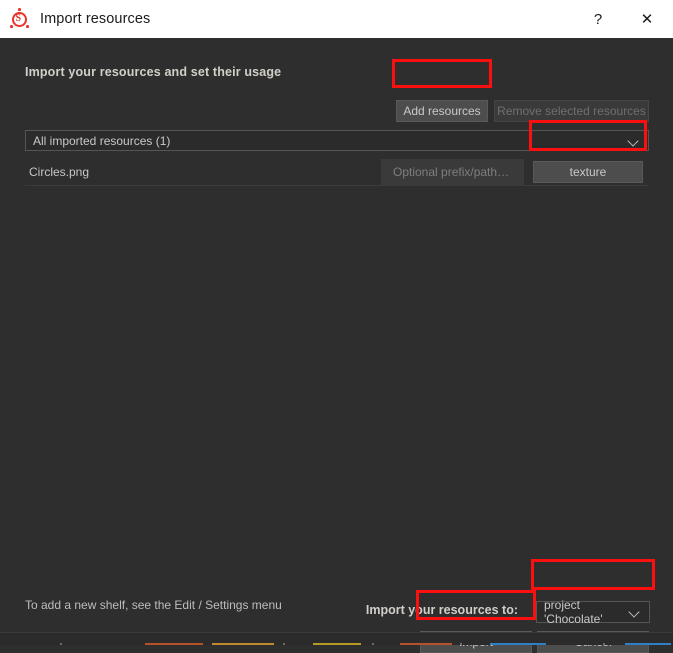 The image size is (673, 653). What do you see at coordinates (573, 612) in the screenshot?
I see `destination-value: project 'Chocolate'` at bounding box center [573, 612].